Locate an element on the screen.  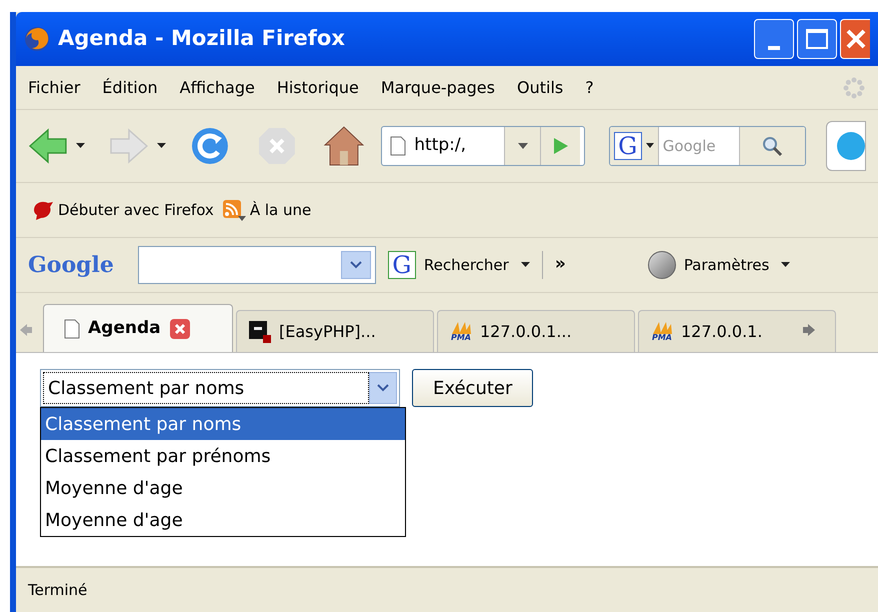
bookmark-link: À la une is located at coordinates (281, 210).